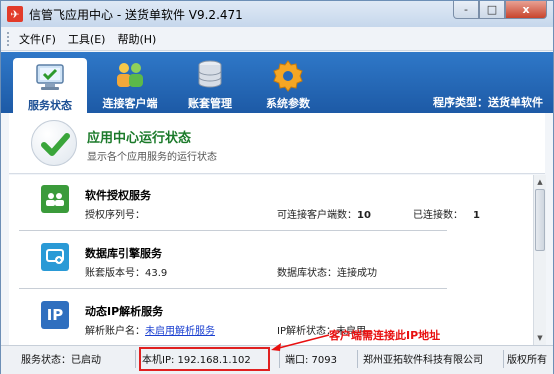  I want to click on menu-bar: 文件(F) 工具(E) 帮助(H), so click(277, 39).